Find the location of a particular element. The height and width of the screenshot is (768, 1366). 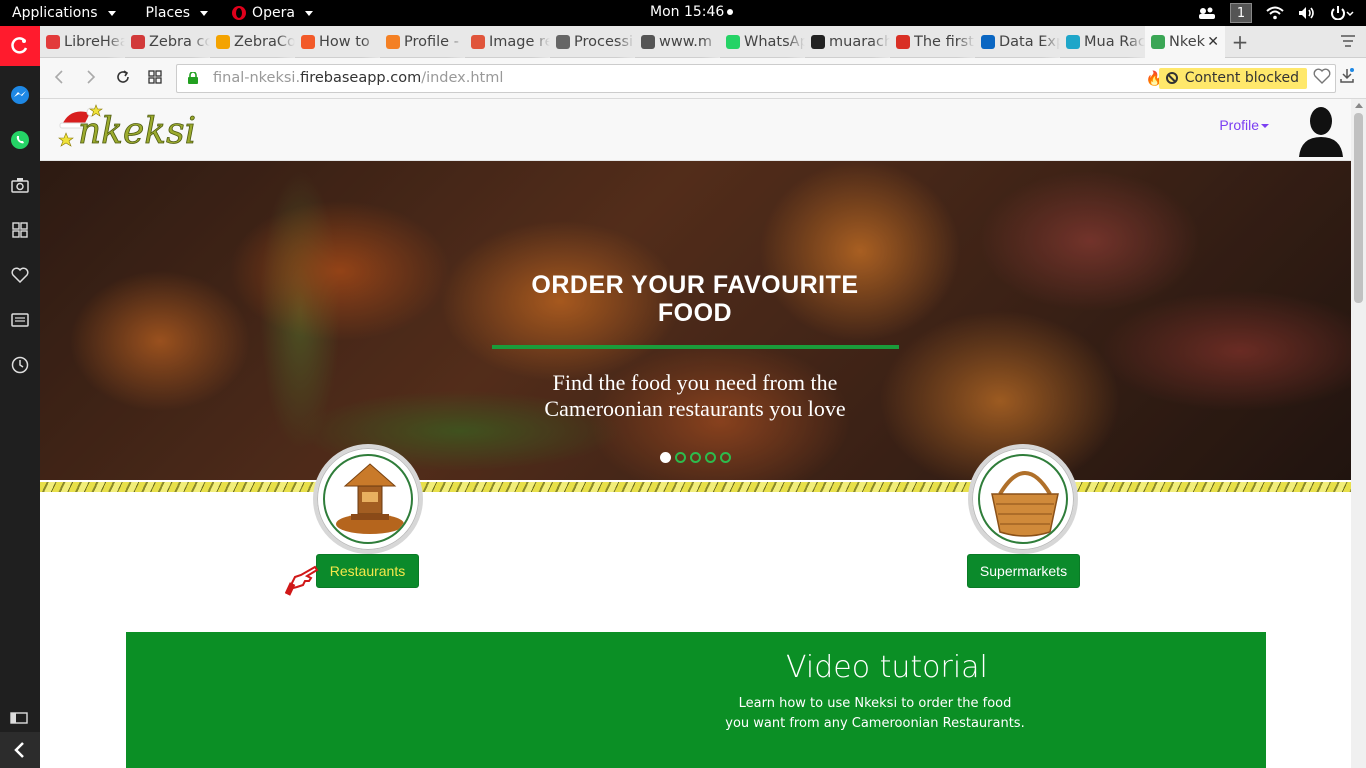

block-icon is located at coordinates (1171, 78).